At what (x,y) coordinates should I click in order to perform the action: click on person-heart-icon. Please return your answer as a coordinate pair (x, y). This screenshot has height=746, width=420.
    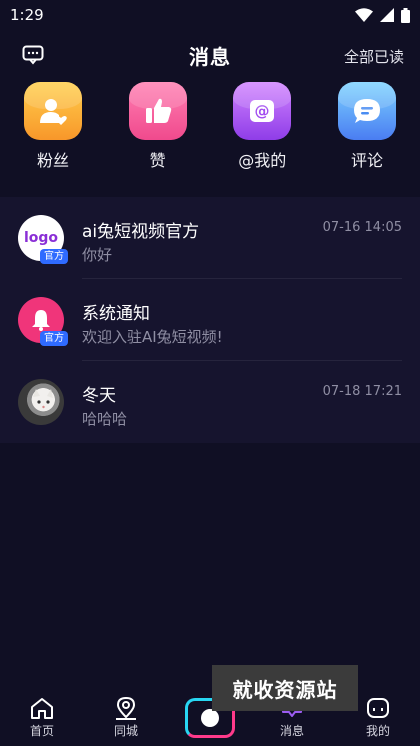
    Looking at the image, I should click on (53, 112).